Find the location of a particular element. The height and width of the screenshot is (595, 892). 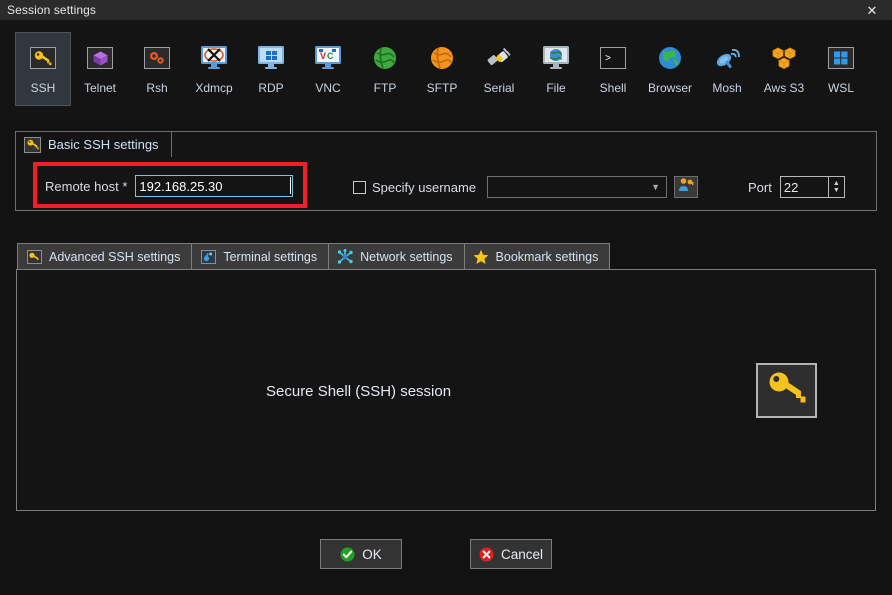

remote-host-input is located at coordinates (214, 186).